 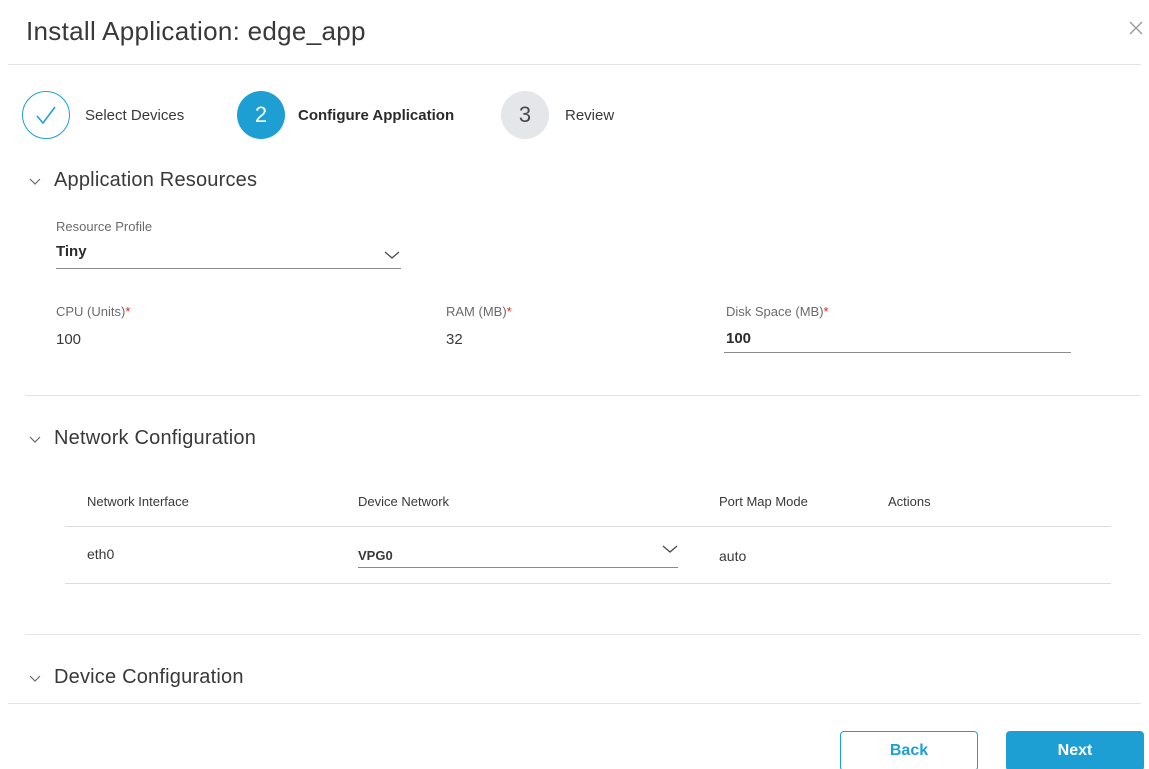 What do you see at coordinates (261, 115) in the screenshot?
I see `step-2-number: 2` at bounding box center [261, 115].